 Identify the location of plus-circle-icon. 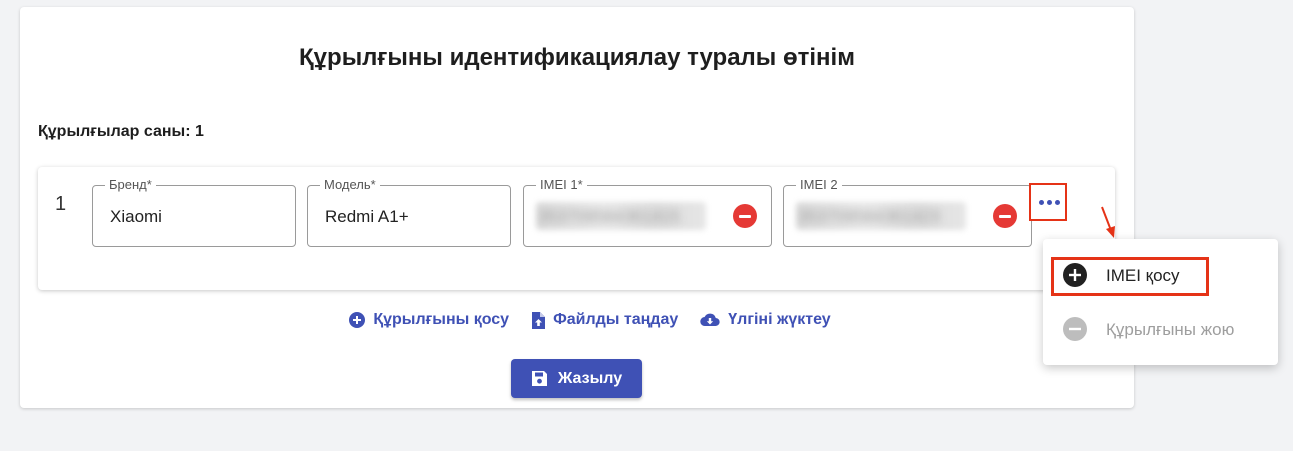
(357, 320).